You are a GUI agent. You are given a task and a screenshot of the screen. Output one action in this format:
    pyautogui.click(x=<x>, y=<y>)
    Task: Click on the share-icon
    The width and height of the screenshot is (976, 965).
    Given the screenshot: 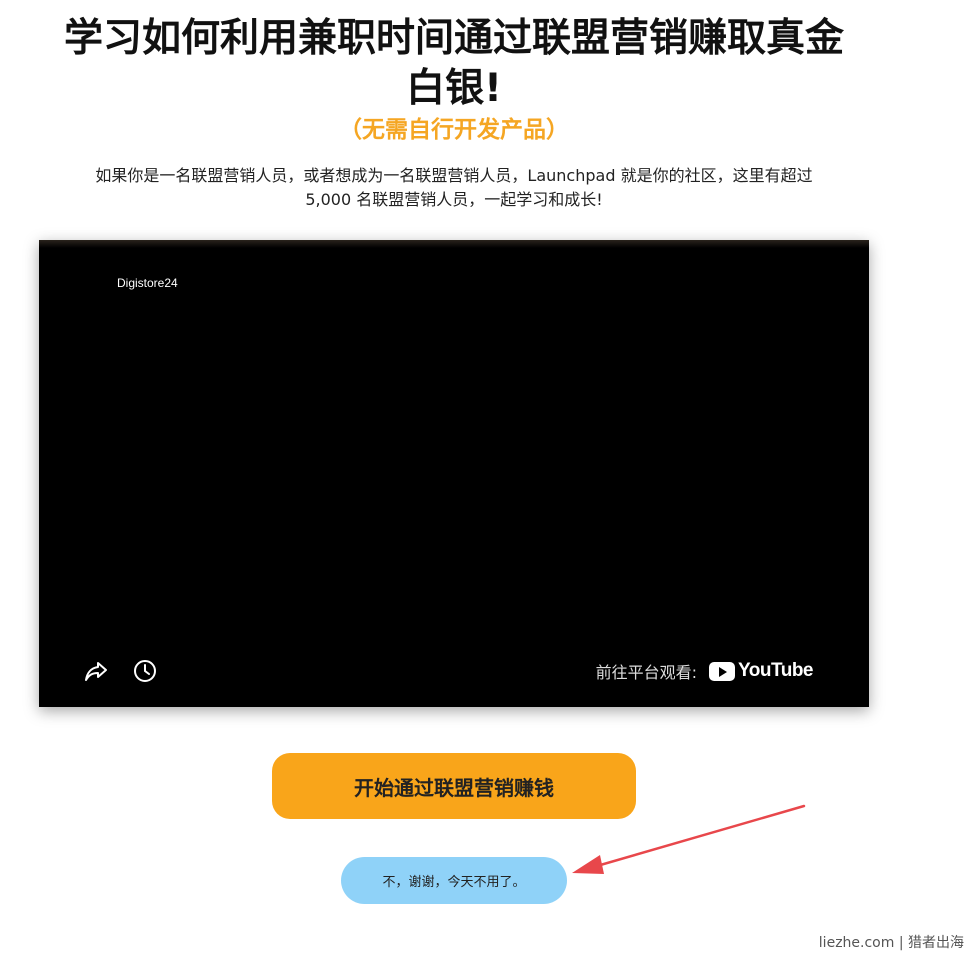 What is the action you would take?
    pyautogui.click(x=96, y=671)
    